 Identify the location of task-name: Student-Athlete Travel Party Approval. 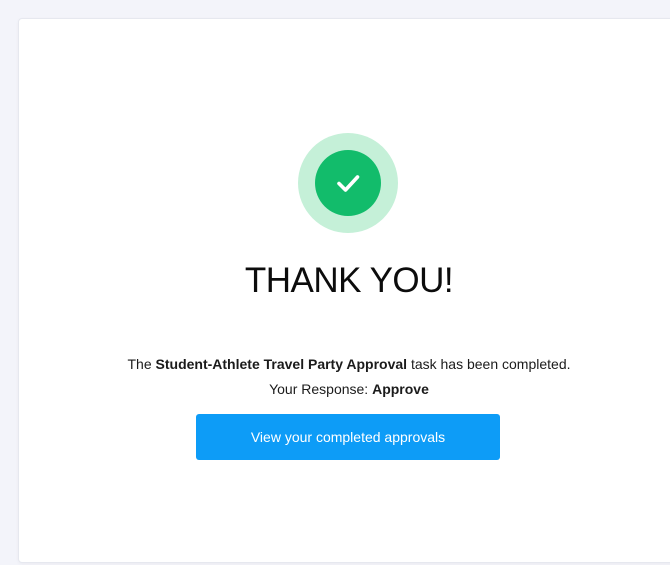
(281, 364).